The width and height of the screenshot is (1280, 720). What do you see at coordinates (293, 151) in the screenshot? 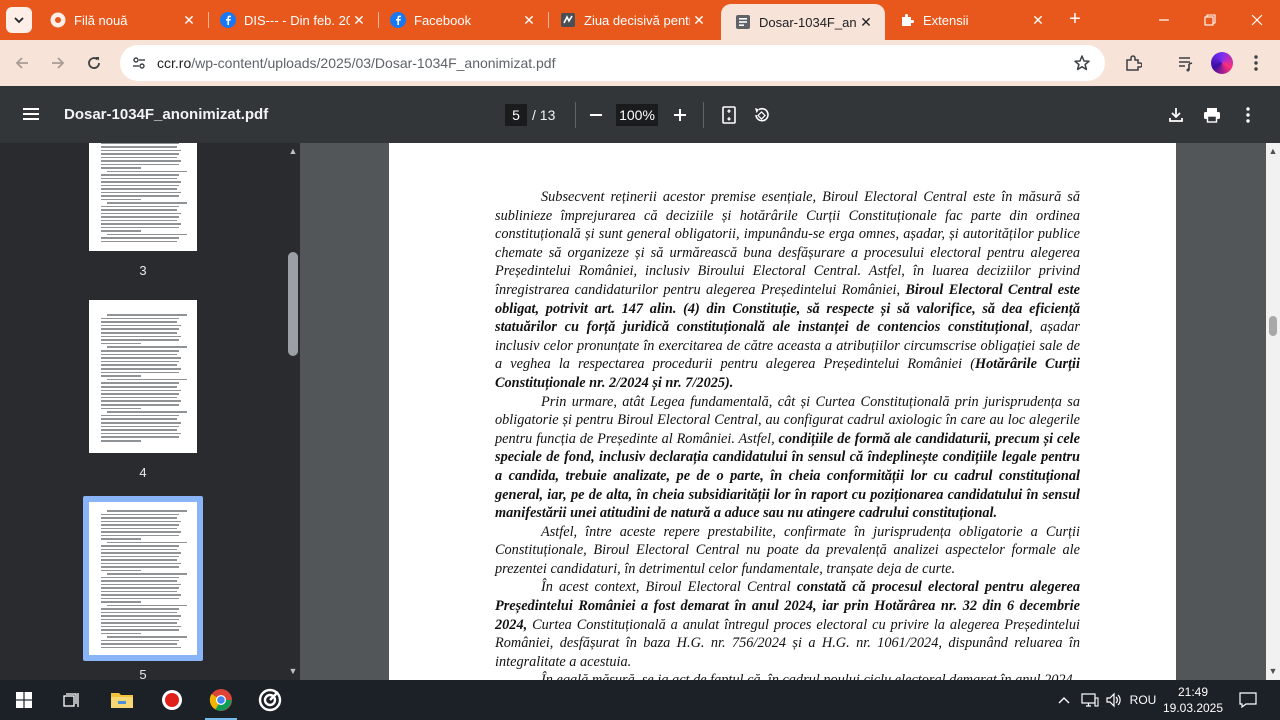
I see `sidebar-scroll-up-icon: ▲` at bounding box center [293, 151].